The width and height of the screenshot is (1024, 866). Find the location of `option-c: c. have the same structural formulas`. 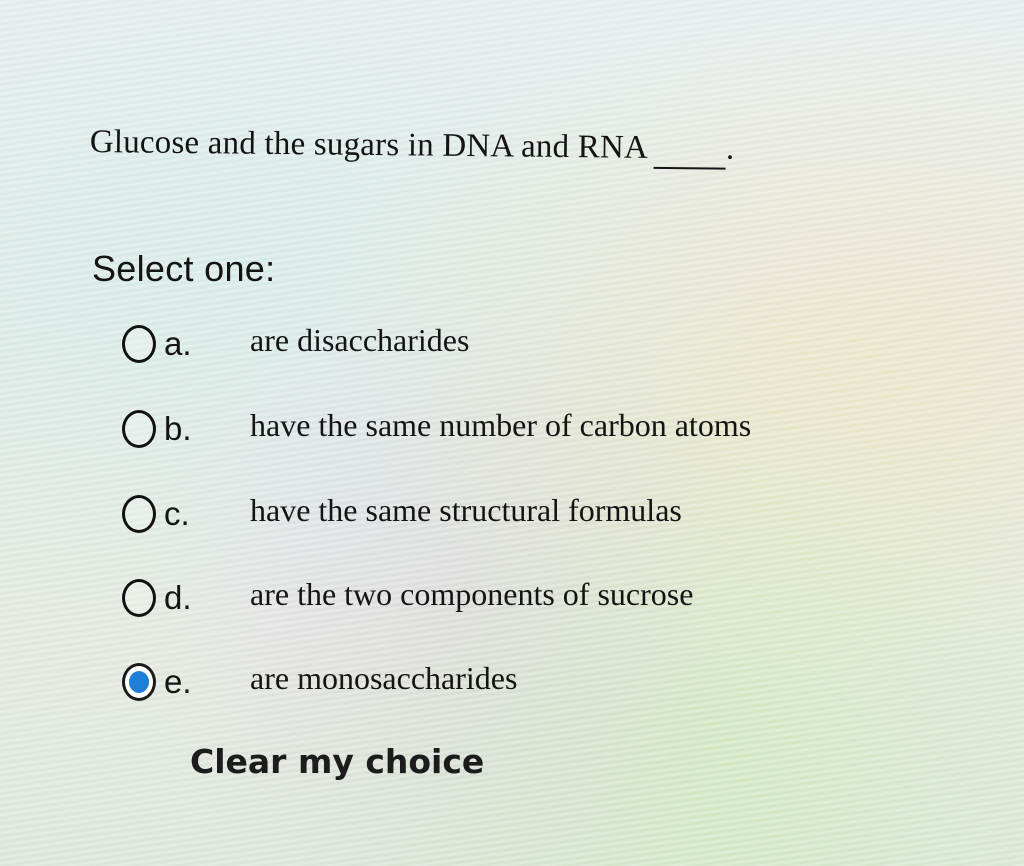

option-c: c. have the same structural formulas is located at coordinates (402, 514).